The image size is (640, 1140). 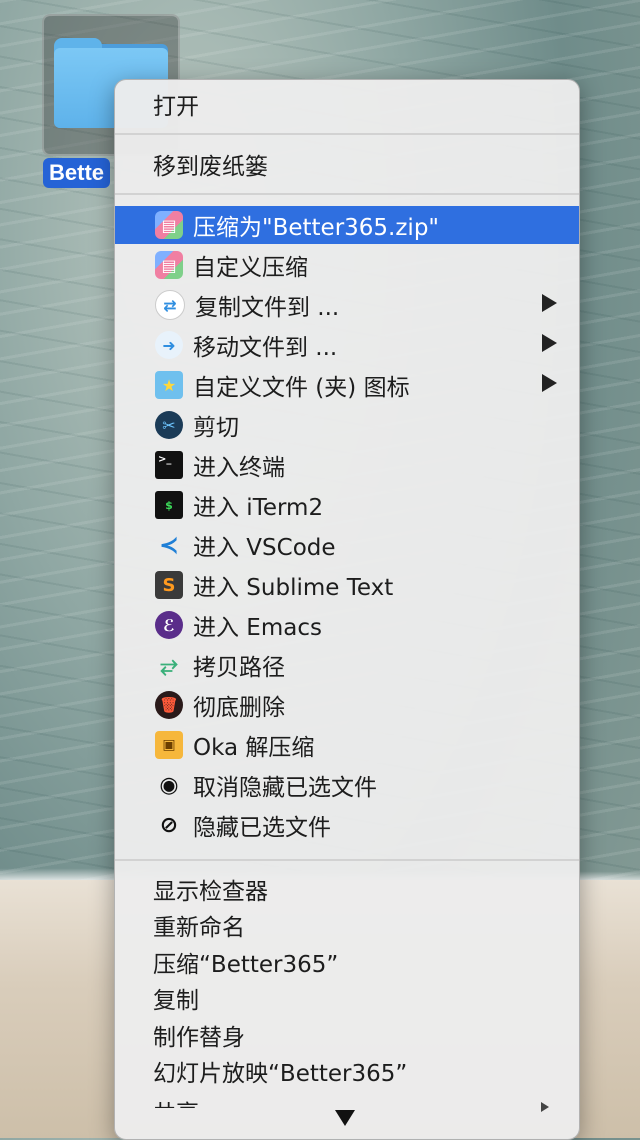 What do you see at coordinates (239, 468) in the screenshot?
I see `menu-item-label: 进入终端` at bounding box center [239, 468].